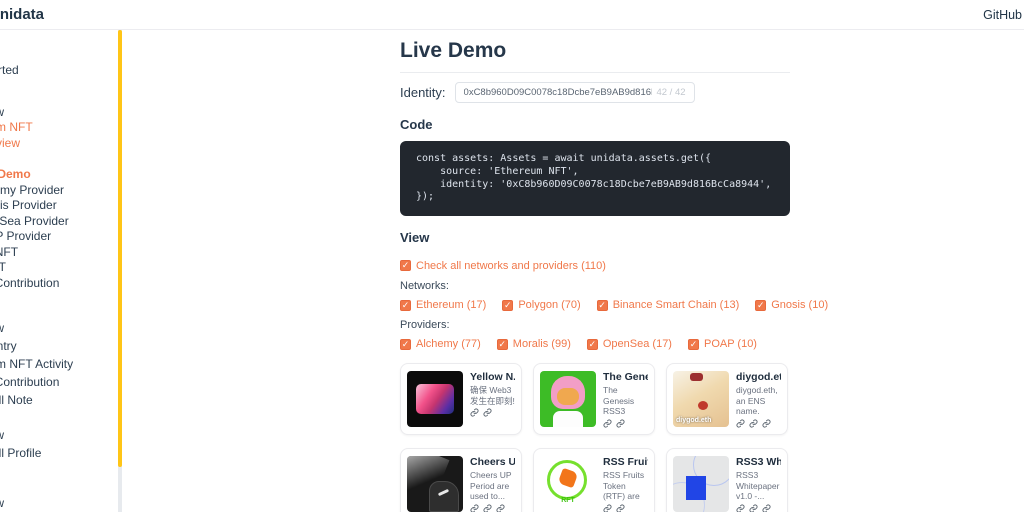 Image resolution: width=1024 pixels, height=512 pixels. I want to click on sidebar-section: OverviewCrossbell Profile, so click(60, 444).